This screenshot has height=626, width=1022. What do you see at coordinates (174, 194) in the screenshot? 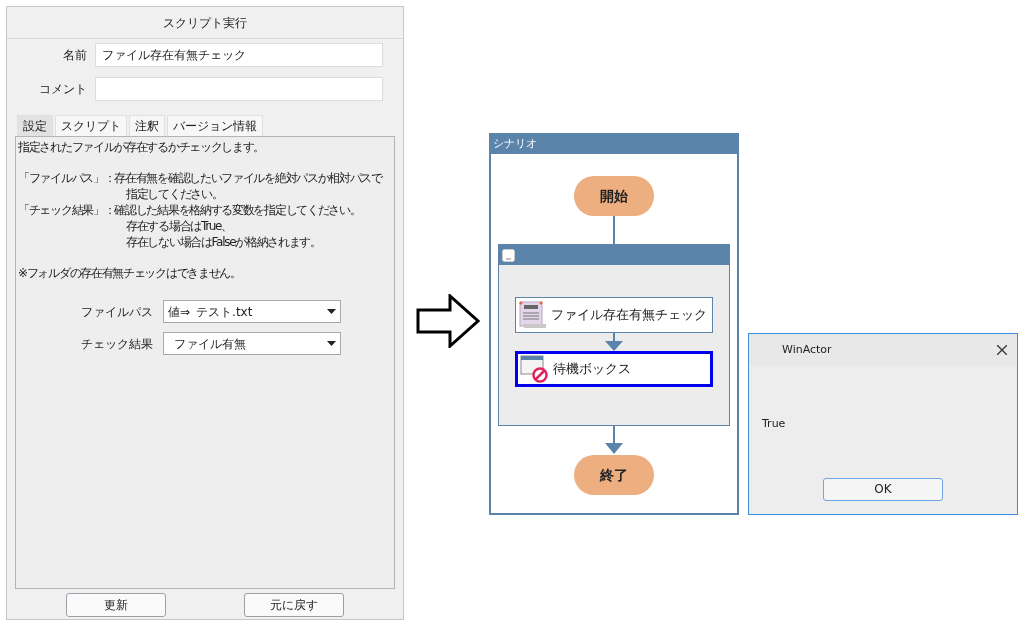
I see `description-text: 指定してください。` at bounding box center [174, 194].